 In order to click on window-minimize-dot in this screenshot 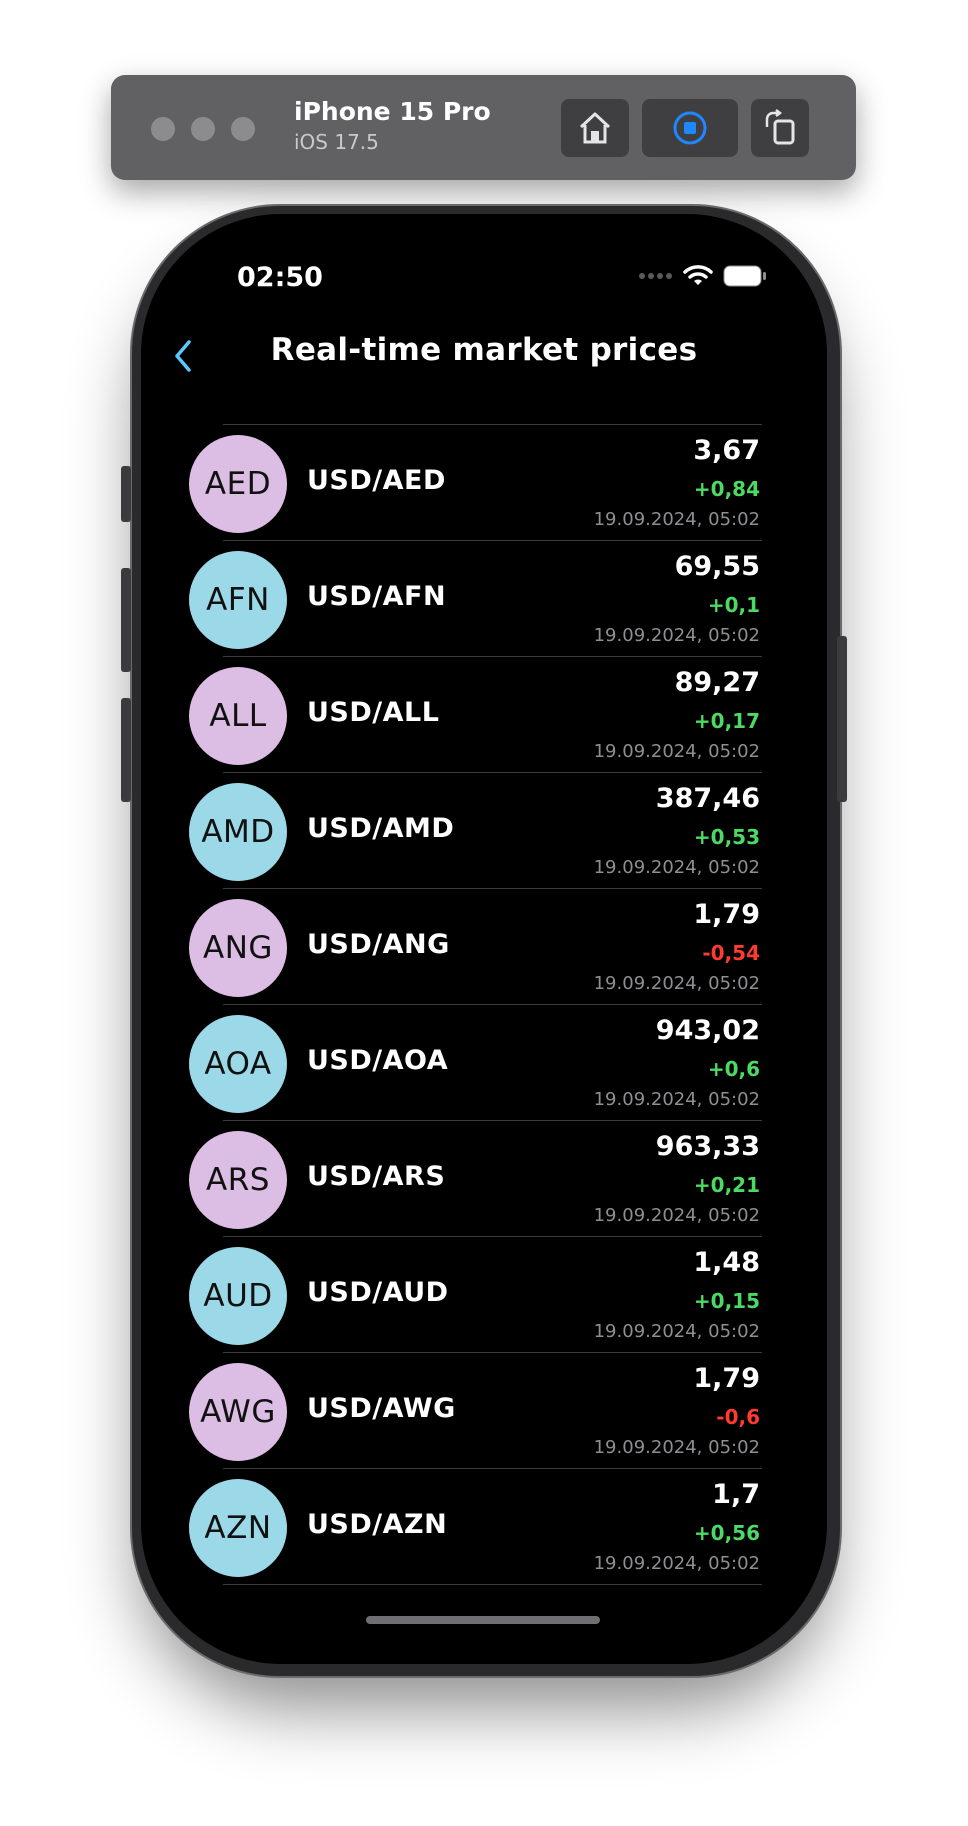, I will do `click(203, 129)`.